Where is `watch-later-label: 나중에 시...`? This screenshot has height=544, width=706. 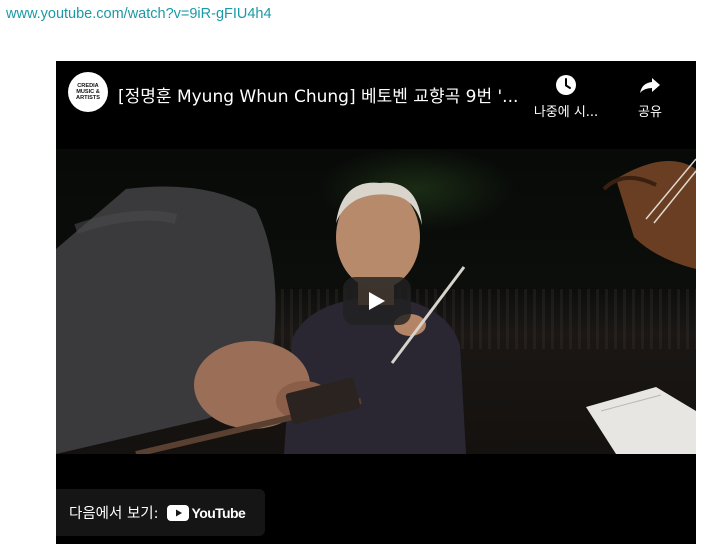 watch-later-label: 나중에 시... is located at coordinates (566, 112).